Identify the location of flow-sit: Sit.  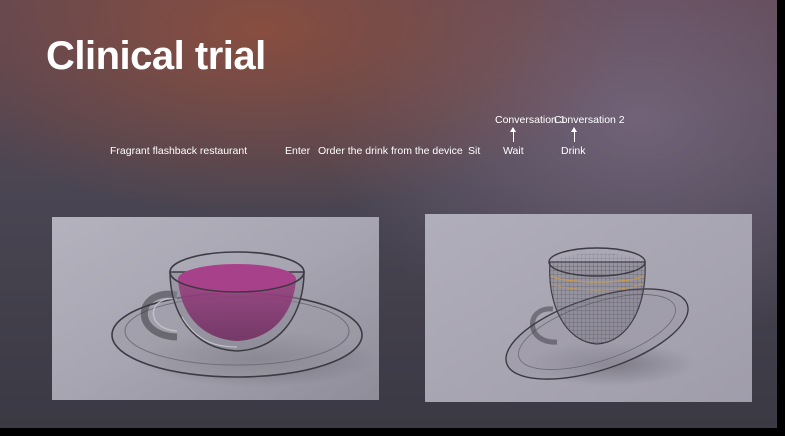
(474, 151).